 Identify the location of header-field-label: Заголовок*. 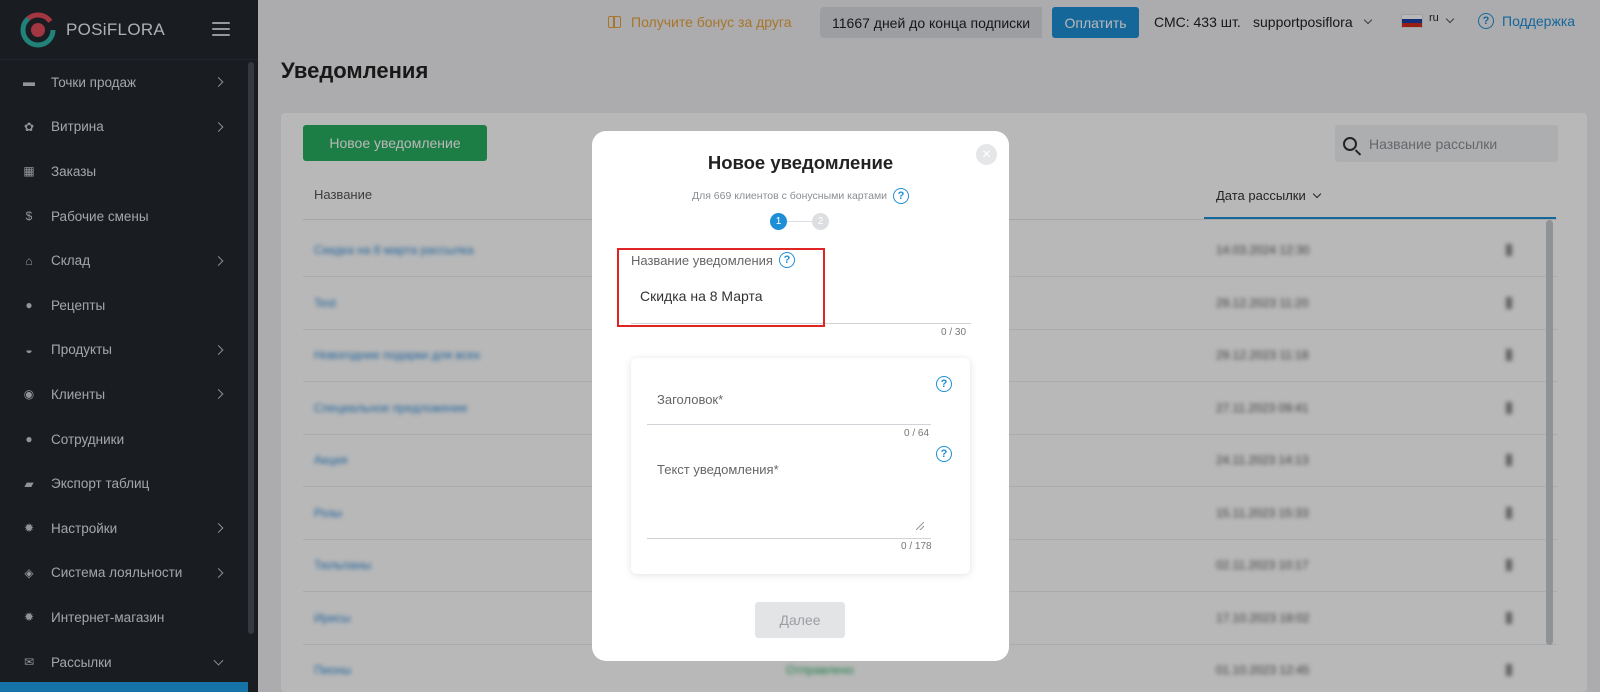
(690, 399).